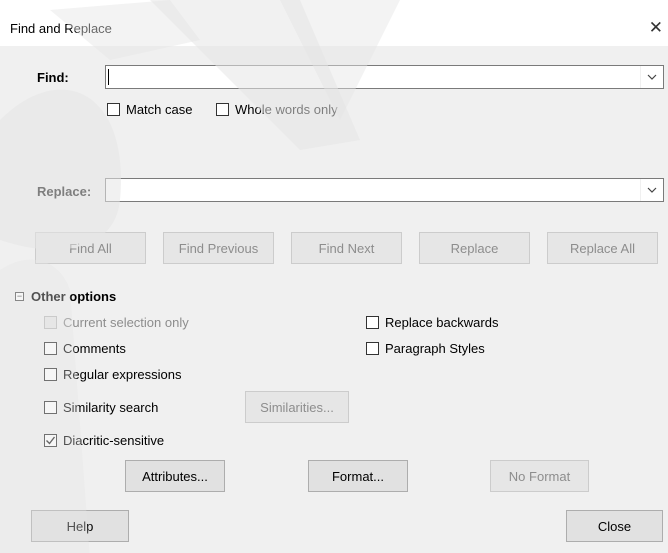  I want to click on comments-label: Comments, so click(94, 348).